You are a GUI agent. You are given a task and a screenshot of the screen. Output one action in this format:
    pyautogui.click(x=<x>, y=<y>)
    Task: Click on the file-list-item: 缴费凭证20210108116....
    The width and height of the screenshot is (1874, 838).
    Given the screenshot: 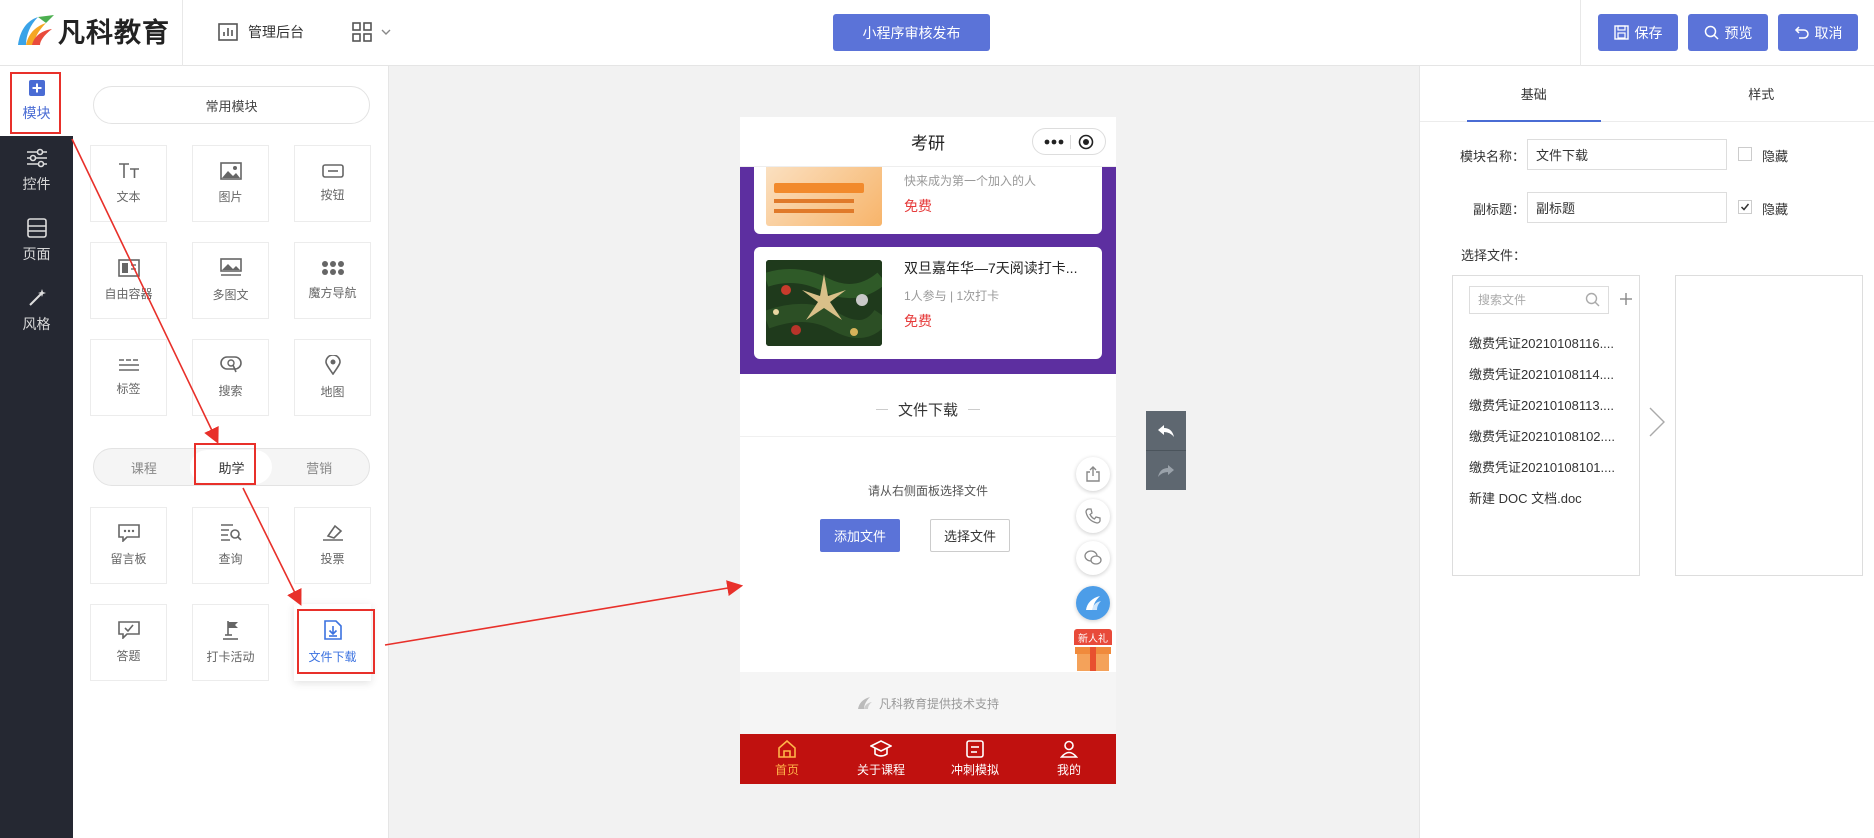 What is the action you would take?
    pyautogui.click(x=1549, y=342)
    